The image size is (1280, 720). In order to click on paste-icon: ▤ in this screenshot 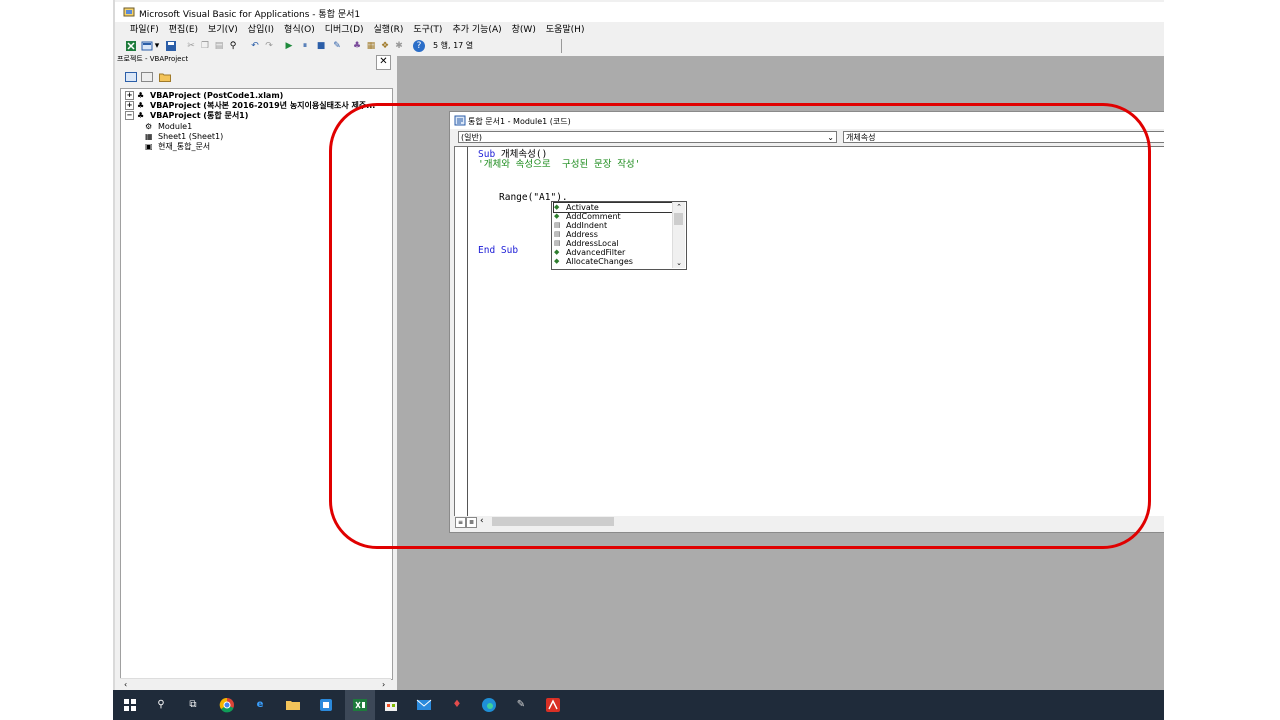, I will do `click(219, 46)`.